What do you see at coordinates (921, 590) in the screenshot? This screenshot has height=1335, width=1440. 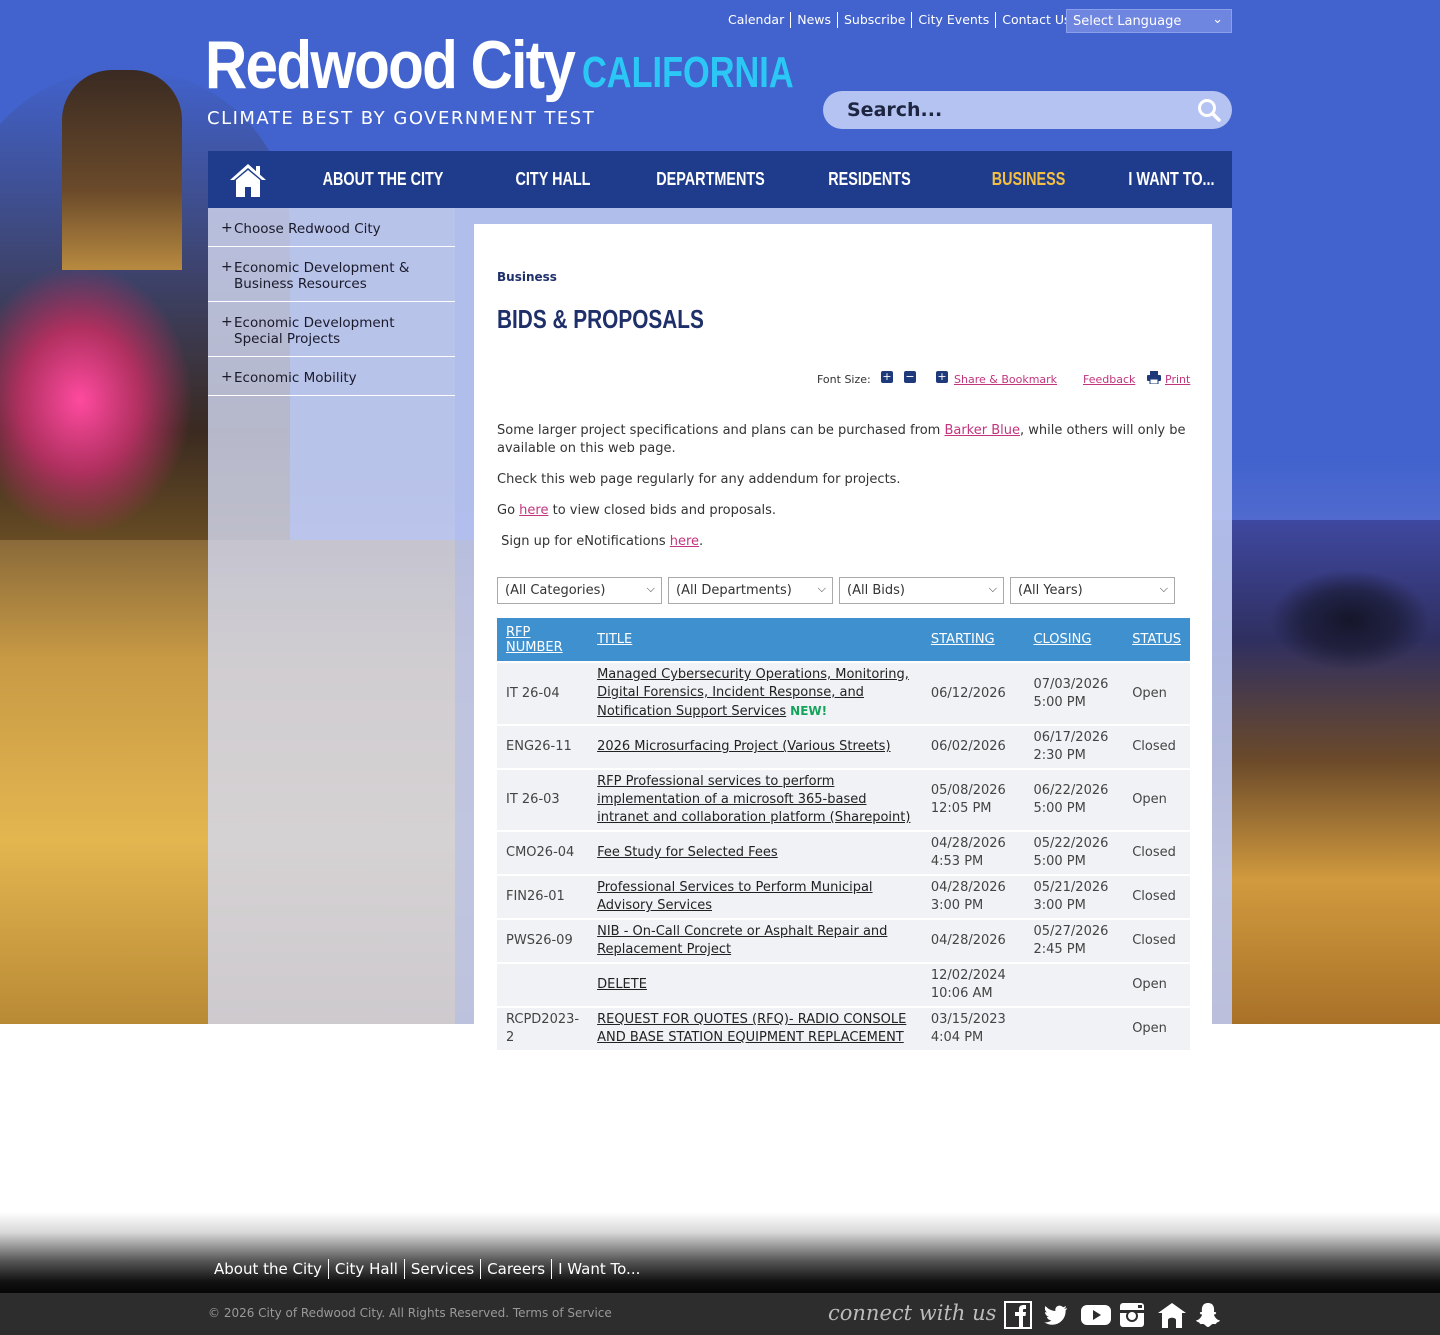 I see `bids-select: (All Bids) ⌵` at bounding box center [921, 590].